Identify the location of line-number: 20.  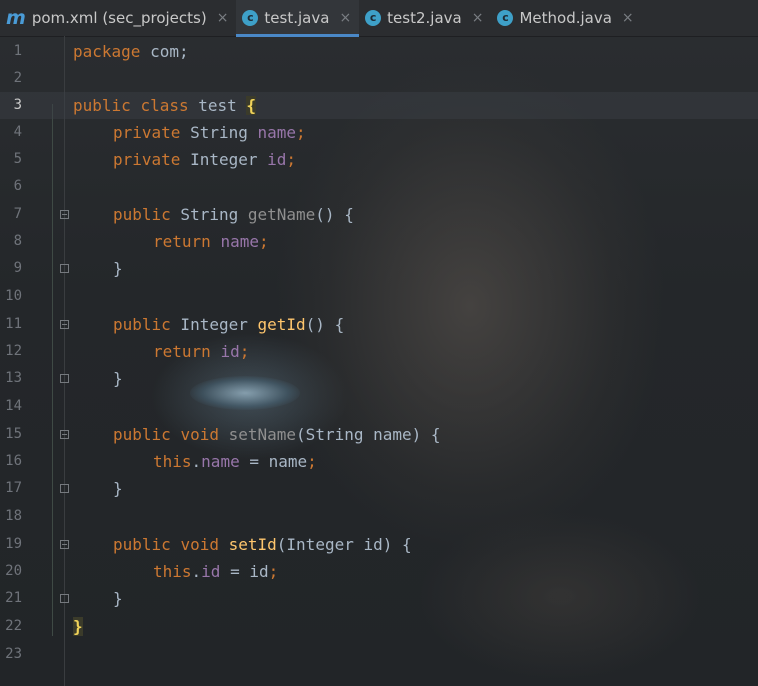
(13, 571).